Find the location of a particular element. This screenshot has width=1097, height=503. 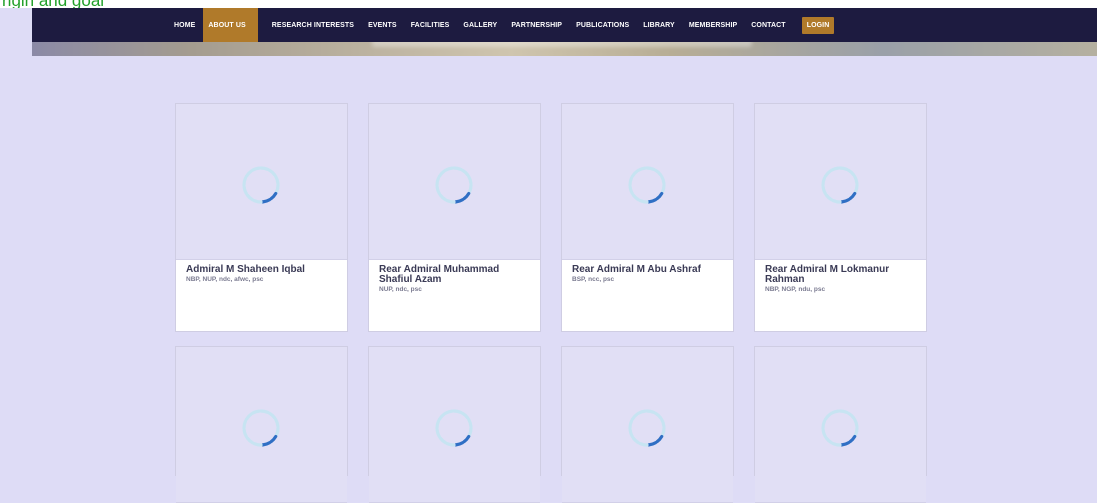

top-strip-text: rigin and goal is located at coordinates (52, 4).